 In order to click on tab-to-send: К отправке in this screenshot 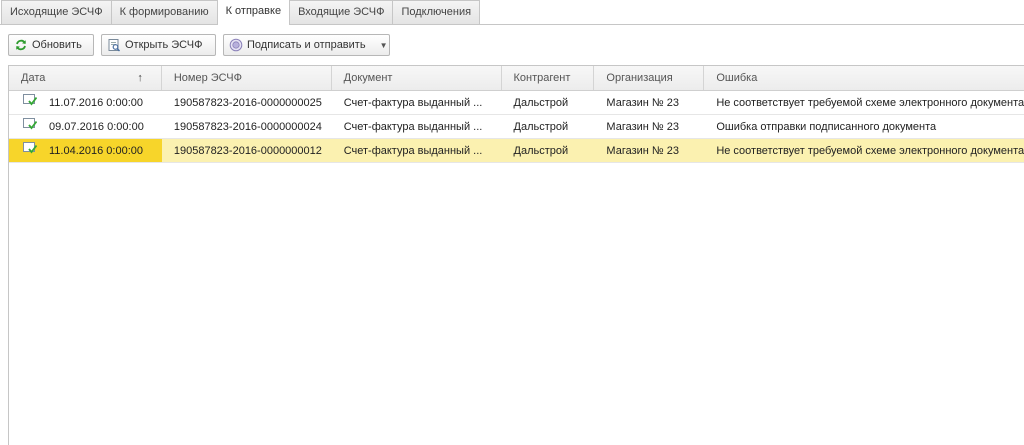, I will do `click(253, 12)`.